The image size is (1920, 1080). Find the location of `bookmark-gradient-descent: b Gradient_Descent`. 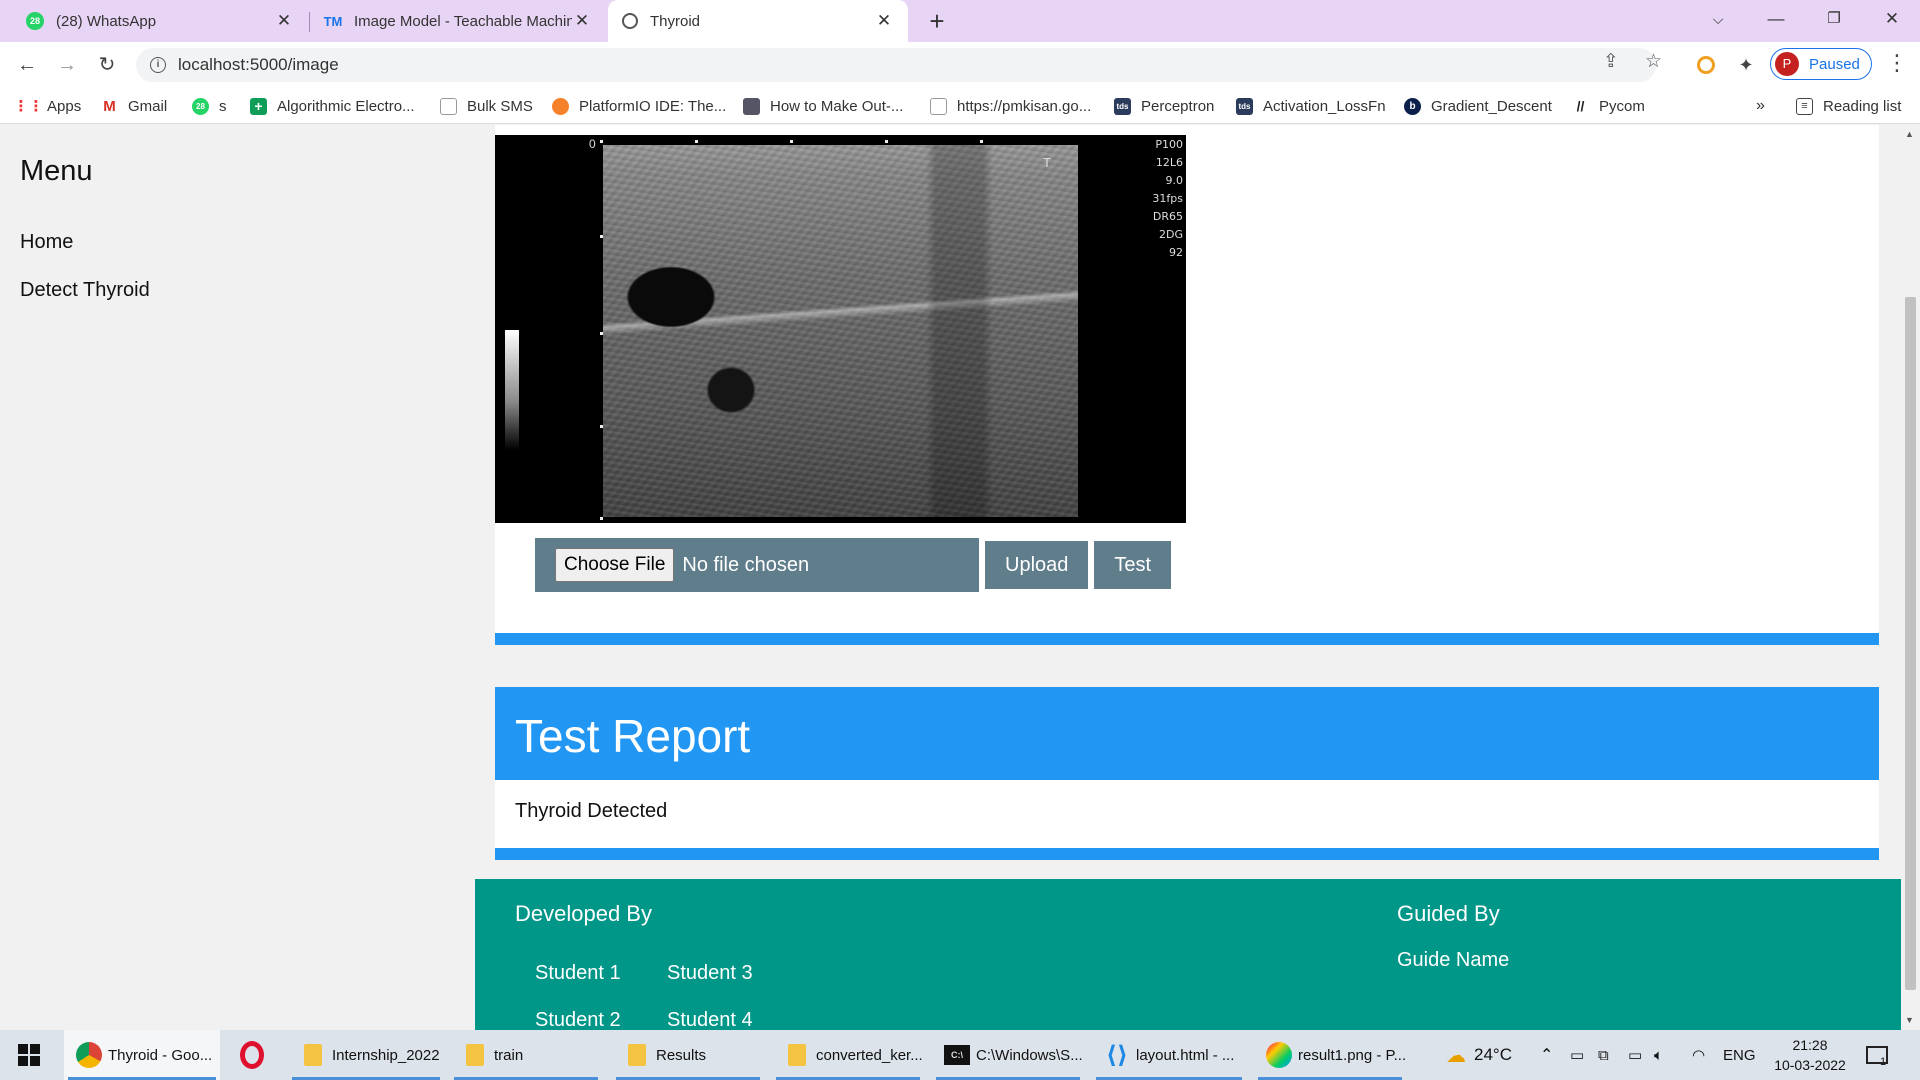

bookmark-gradient-descent: b Gradient_Descent is located at coordinates (1478, 106).